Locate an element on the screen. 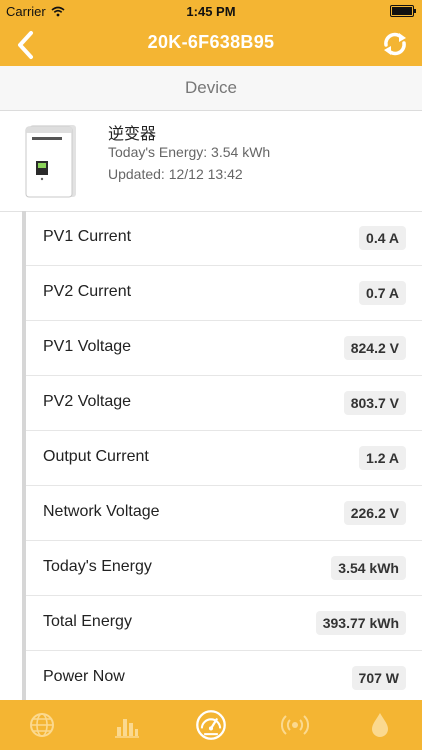 This screenshot has height=750, width=422. metric-row-pv1-current: PV1 Current 0.4 A is located at coordinates (224, 238).